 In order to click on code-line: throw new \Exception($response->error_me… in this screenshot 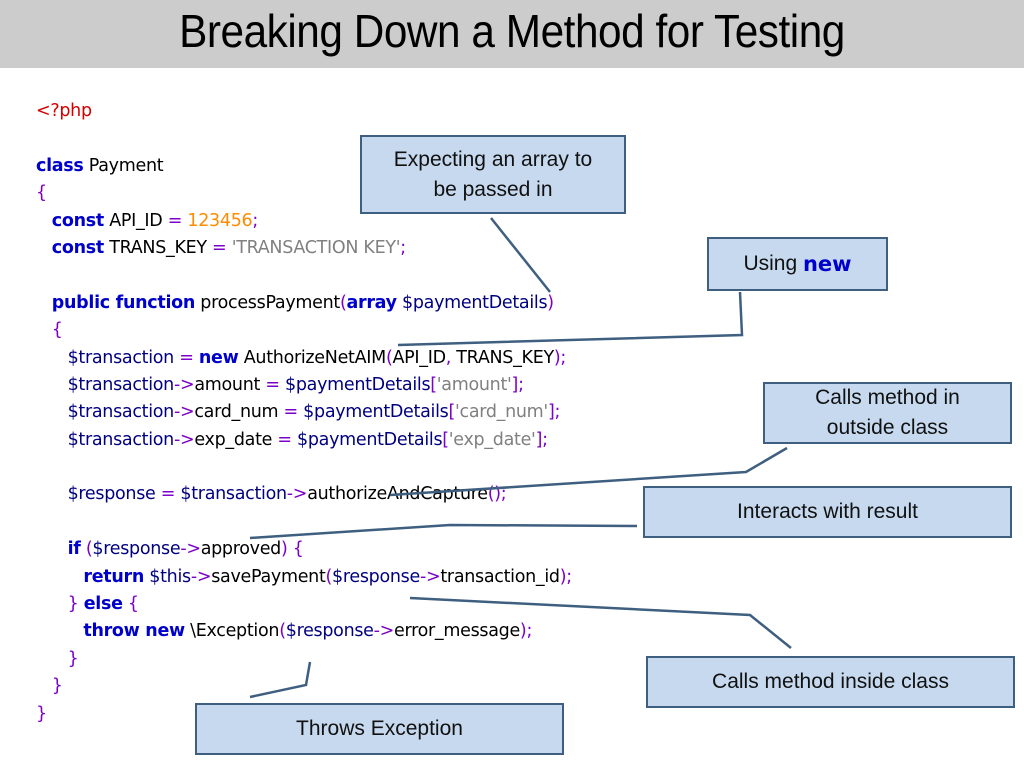, I will do `click(304, 631)`.